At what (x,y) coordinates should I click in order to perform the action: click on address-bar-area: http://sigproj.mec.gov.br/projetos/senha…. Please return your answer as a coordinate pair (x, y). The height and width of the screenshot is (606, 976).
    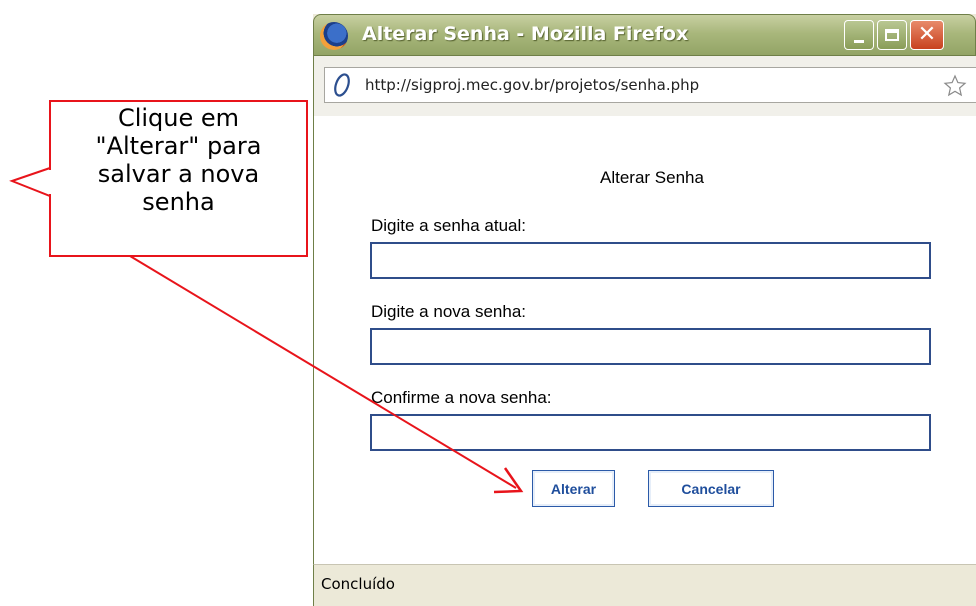
    Looking at the image, I should click on (644, 86).